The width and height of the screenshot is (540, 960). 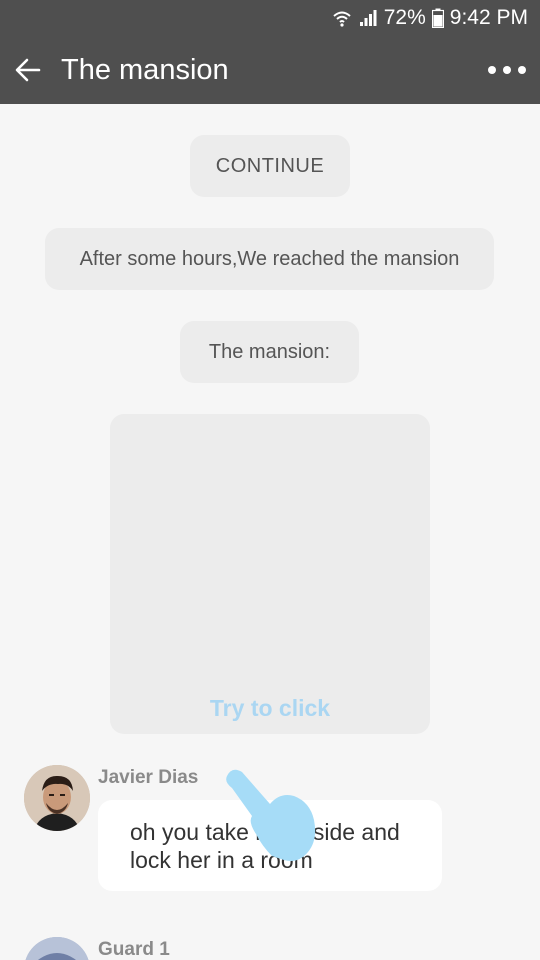 I want to click on sender-name: Guard 1, so click(x=134, y=949).